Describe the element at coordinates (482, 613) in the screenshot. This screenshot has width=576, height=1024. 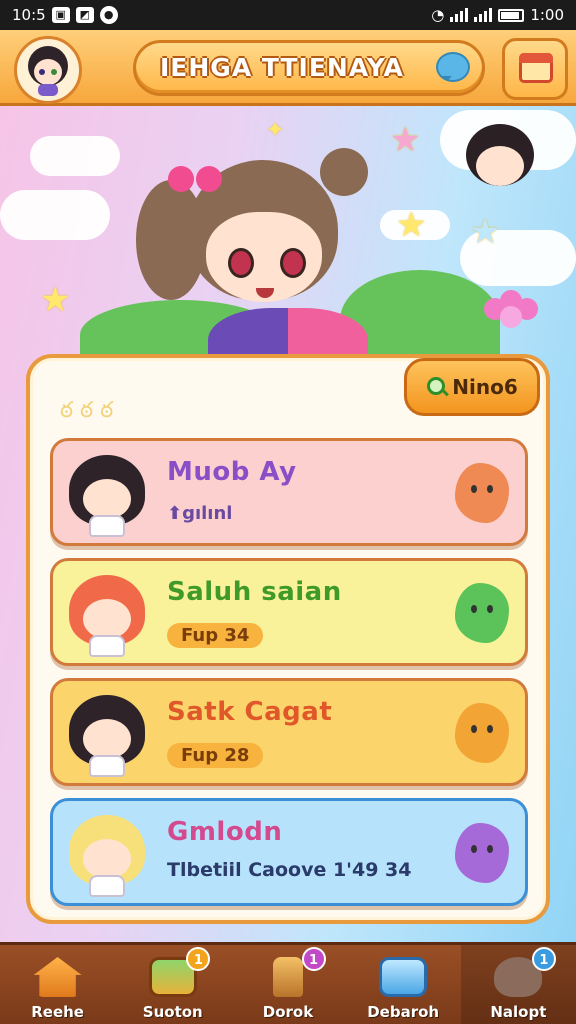
I see `green-blob-pet-icon` at that location.